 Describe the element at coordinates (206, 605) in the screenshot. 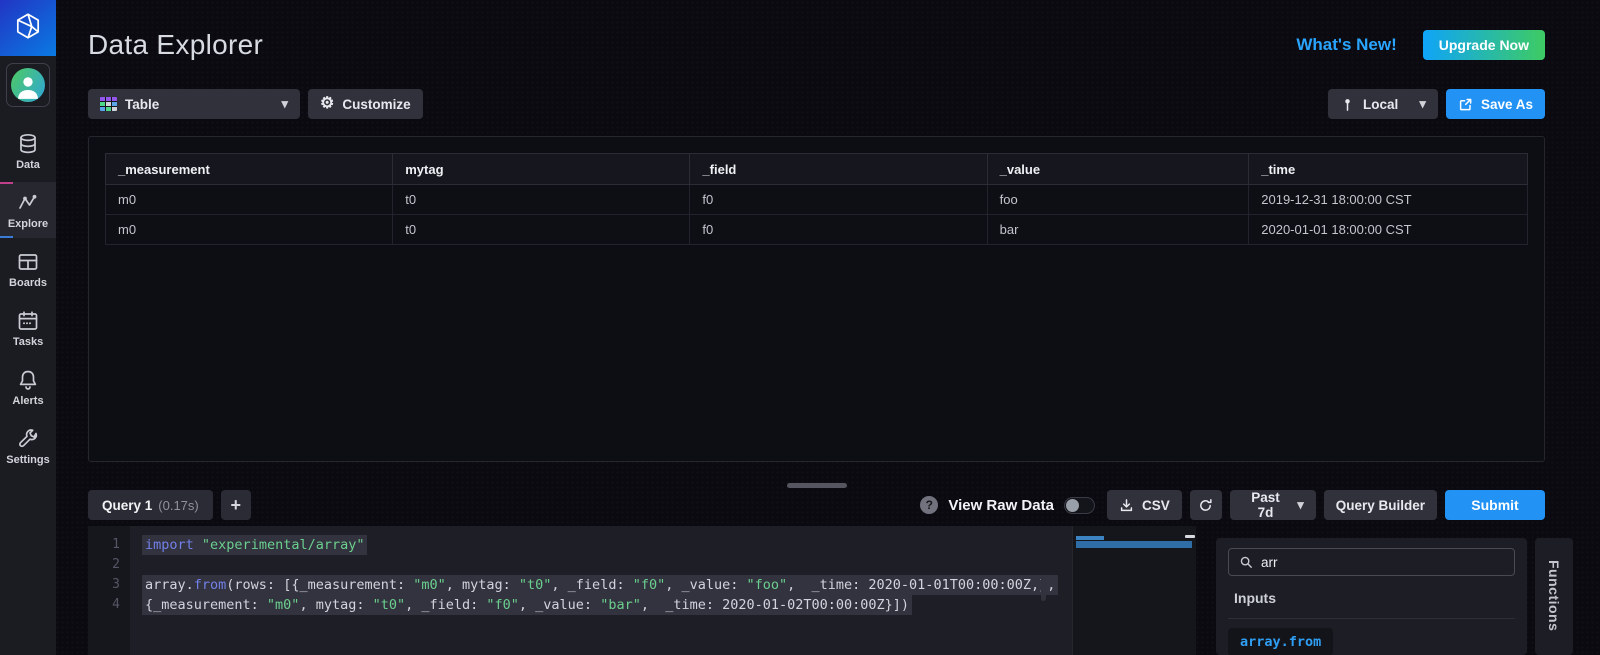

I see `code-token: {_measurement:` at that location.